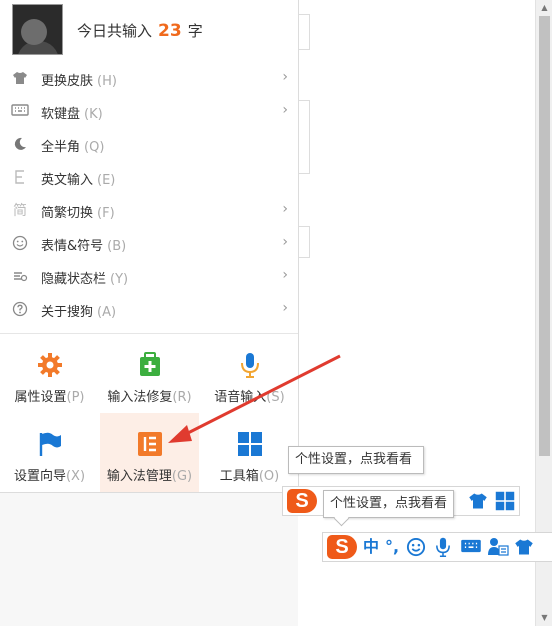 The height and width of the screenshot is (626, 552). What do you see at coordinates (275, 397) in the screenshot?
I see `grid-item-shortcut: (S)` at bounding box center [275, 397].